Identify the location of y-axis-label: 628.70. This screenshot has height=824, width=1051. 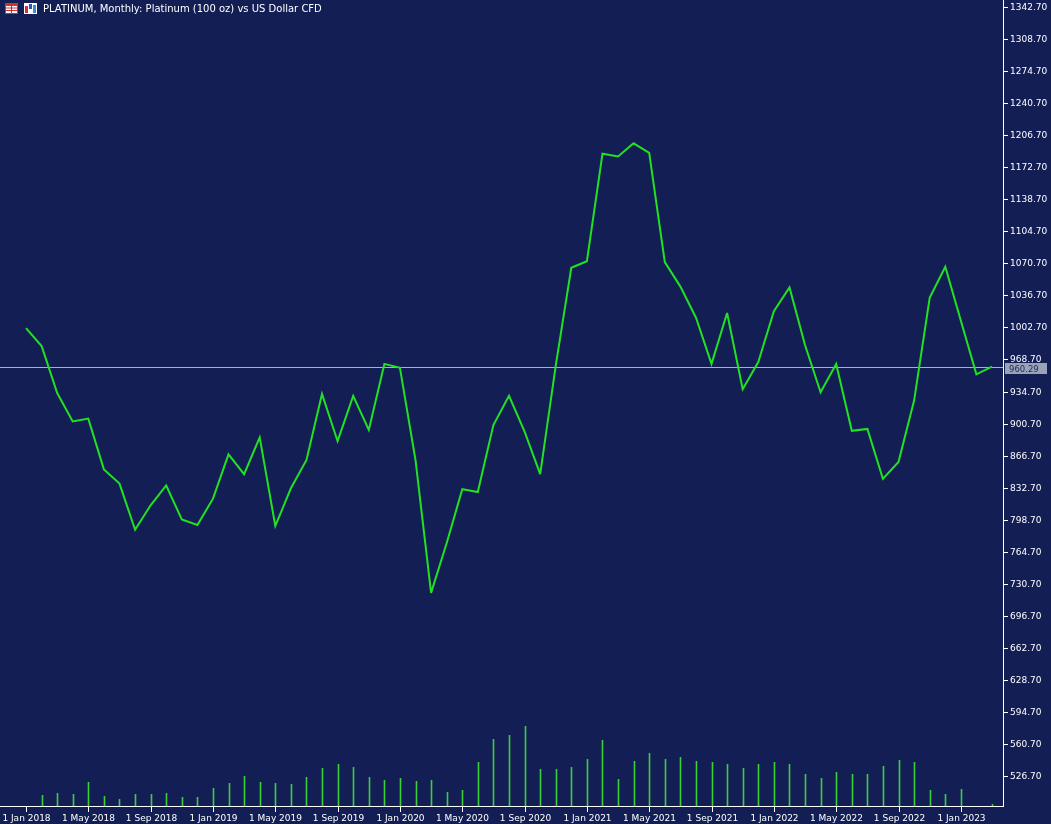
(1026, 680).